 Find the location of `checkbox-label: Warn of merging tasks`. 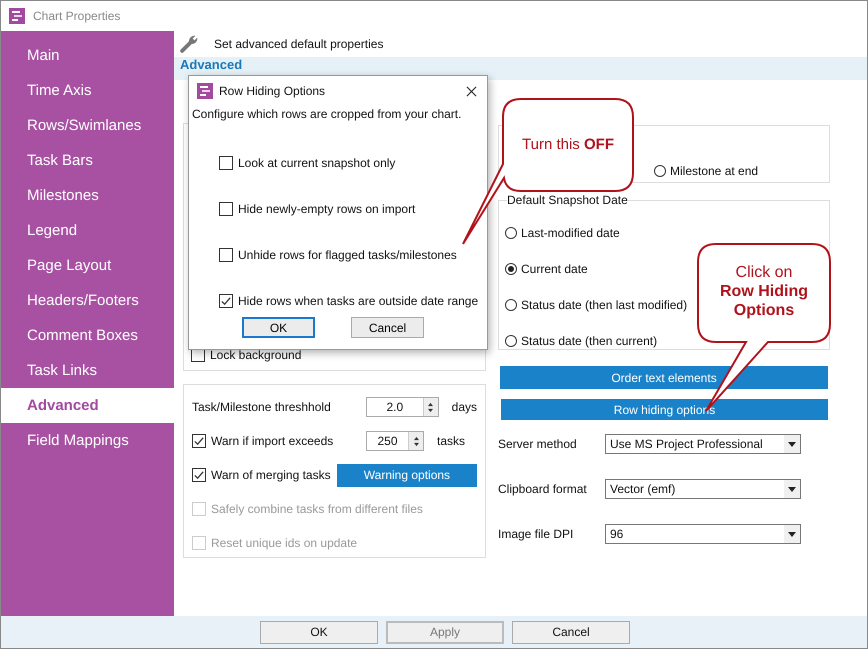

checkbox-label: Warn of merging tasks is located at coordinates (271, 475).